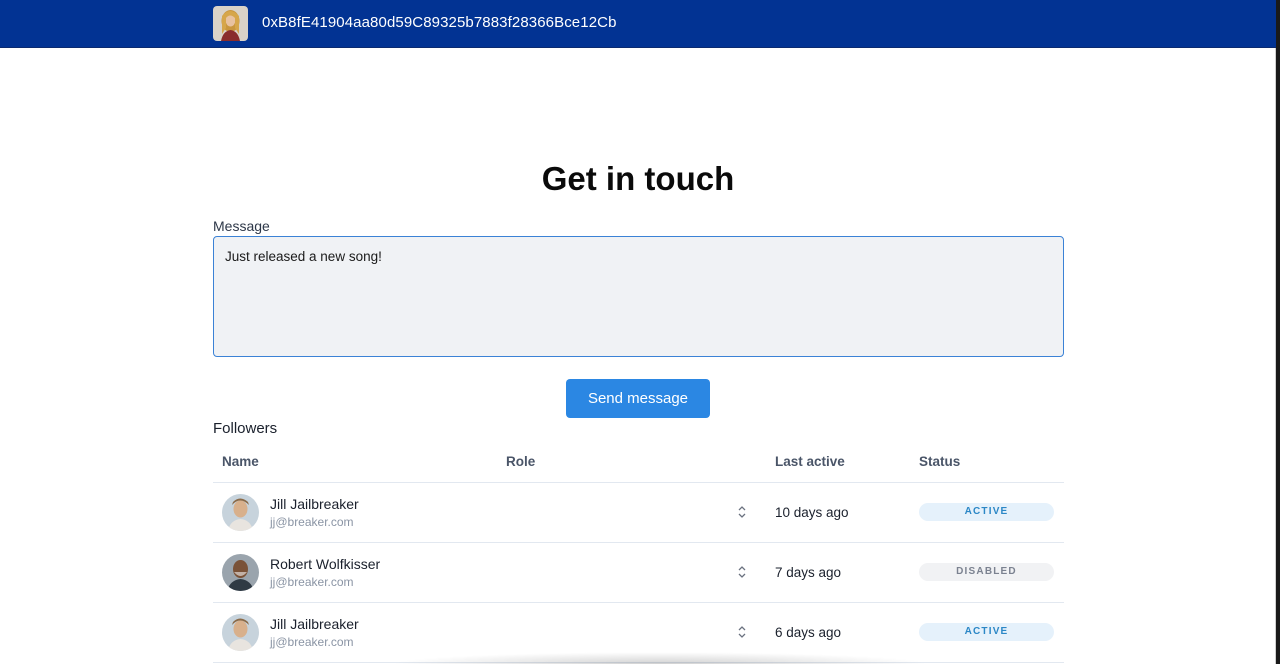  What do you see at coordinates (986, 572) in the screenshot?
I see `status-badge: DISABLED` at bounding box center [986, 572].